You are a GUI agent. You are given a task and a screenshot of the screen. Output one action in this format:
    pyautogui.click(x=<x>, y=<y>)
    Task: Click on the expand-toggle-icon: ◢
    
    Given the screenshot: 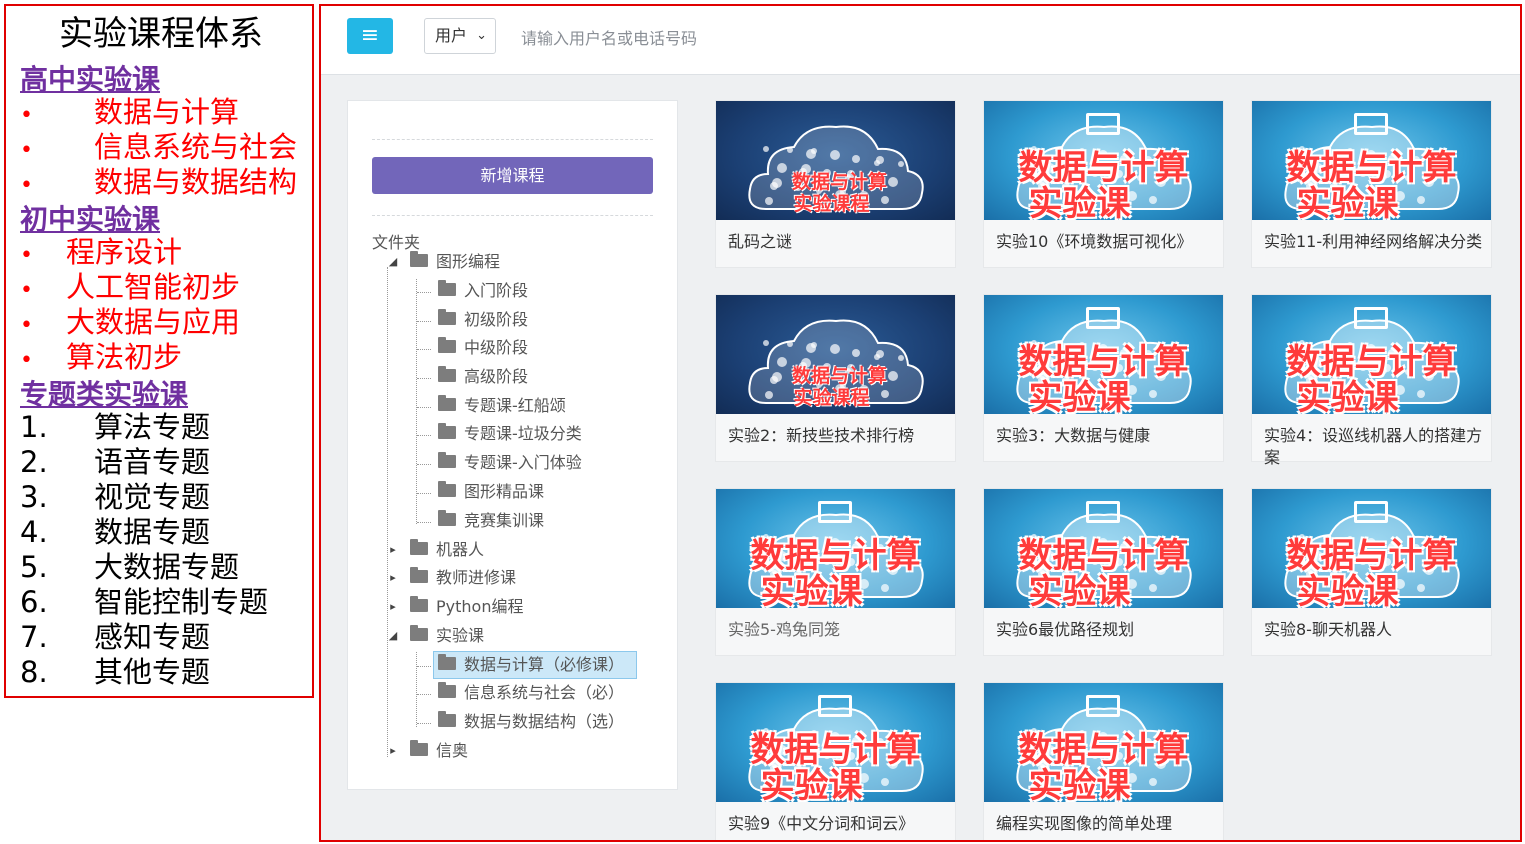 What is the action you would take?
    pyautogui.click(x=393, y=261)
    